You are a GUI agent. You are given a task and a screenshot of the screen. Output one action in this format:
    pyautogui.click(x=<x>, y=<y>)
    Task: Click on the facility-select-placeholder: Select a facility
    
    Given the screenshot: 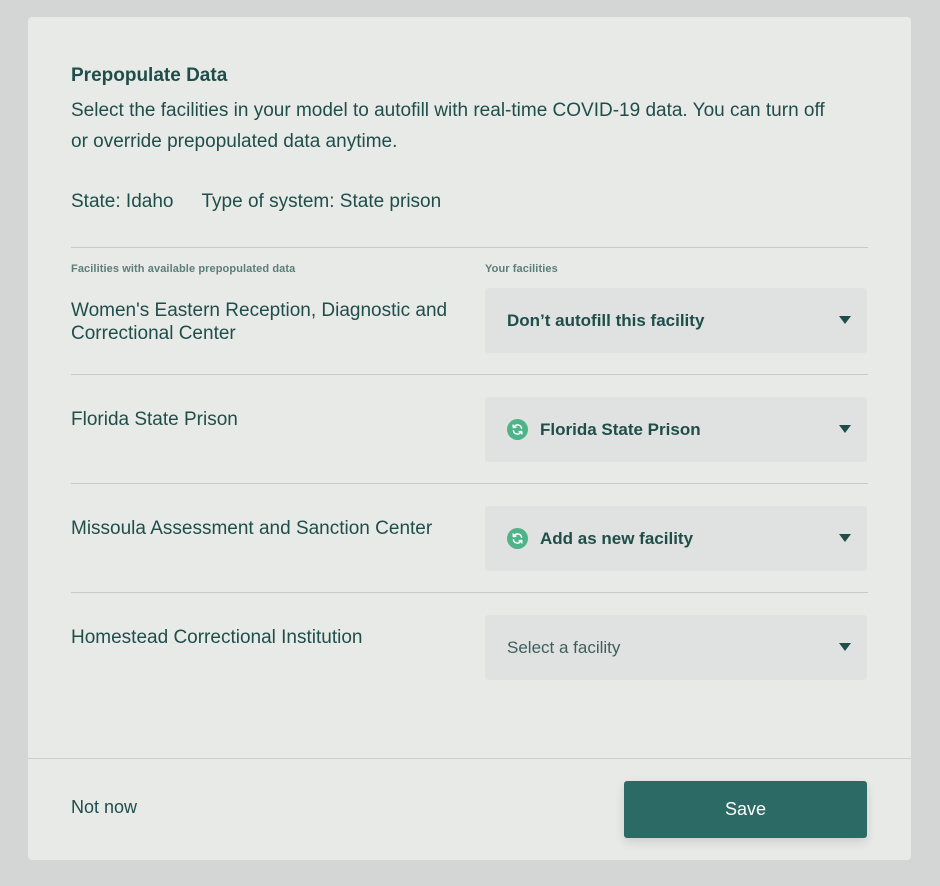 What is the action you would take?
    pyautogui.click(x=564, y=647)
    